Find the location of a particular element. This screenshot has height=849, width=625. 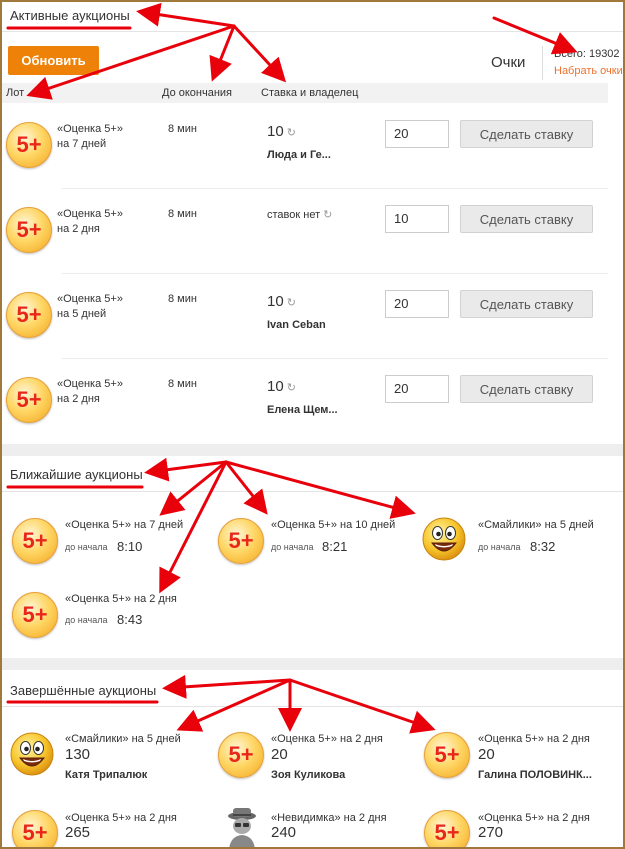

lot-duration: на 7 дней is located at coordinates (82, 144).